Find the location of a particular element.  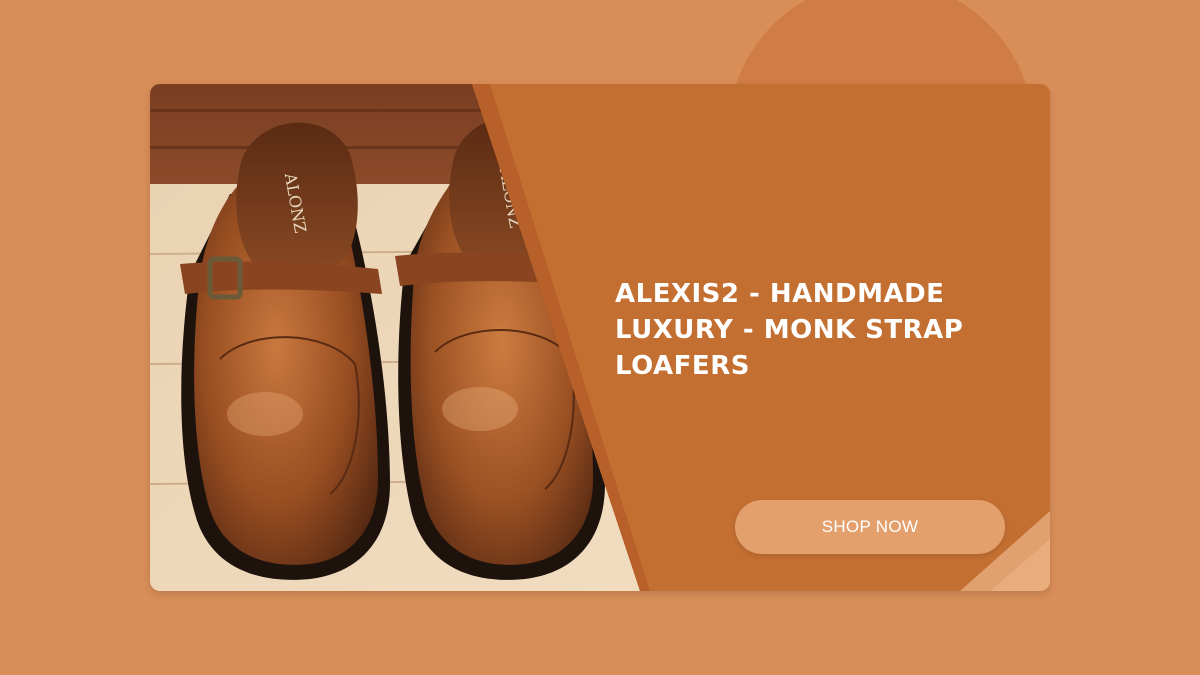

shop-now-button: SHOP NOW is located at coordinates (870, 527).